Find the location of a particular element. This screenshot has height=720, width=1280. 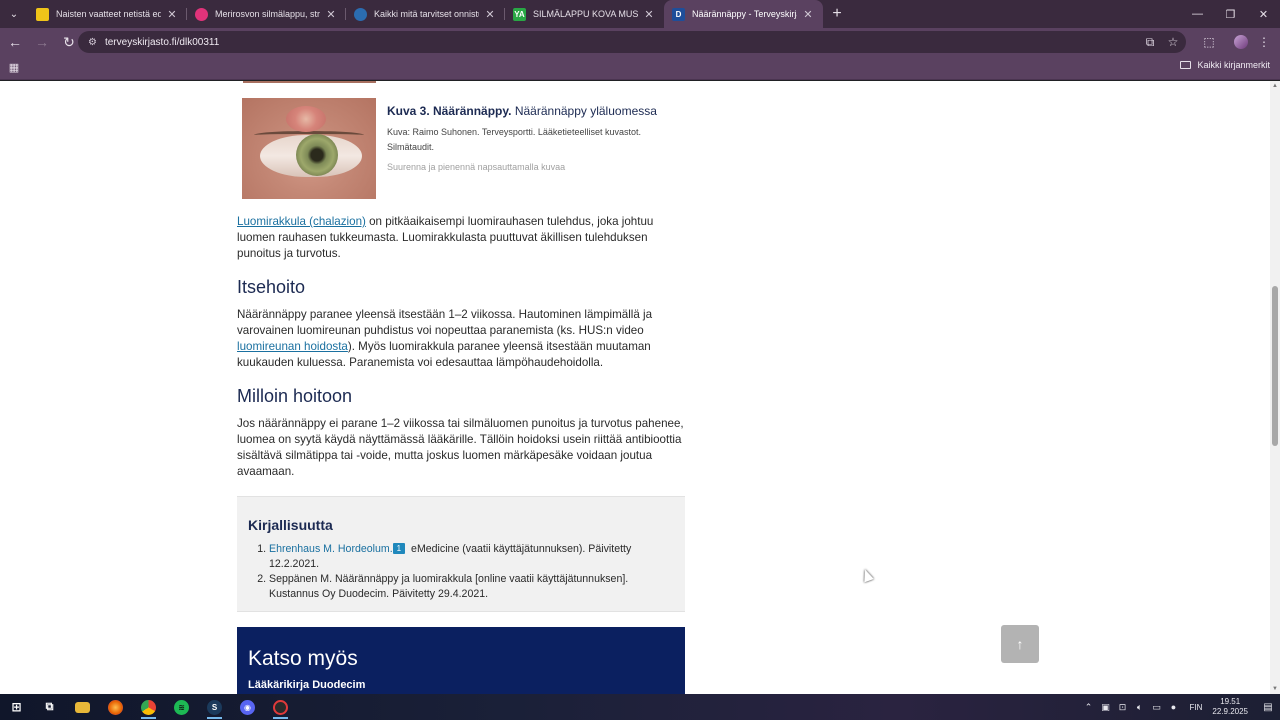

all-bookmarks-button: Kaikki kirjanmerkit is located at coordinates (1225, 65).